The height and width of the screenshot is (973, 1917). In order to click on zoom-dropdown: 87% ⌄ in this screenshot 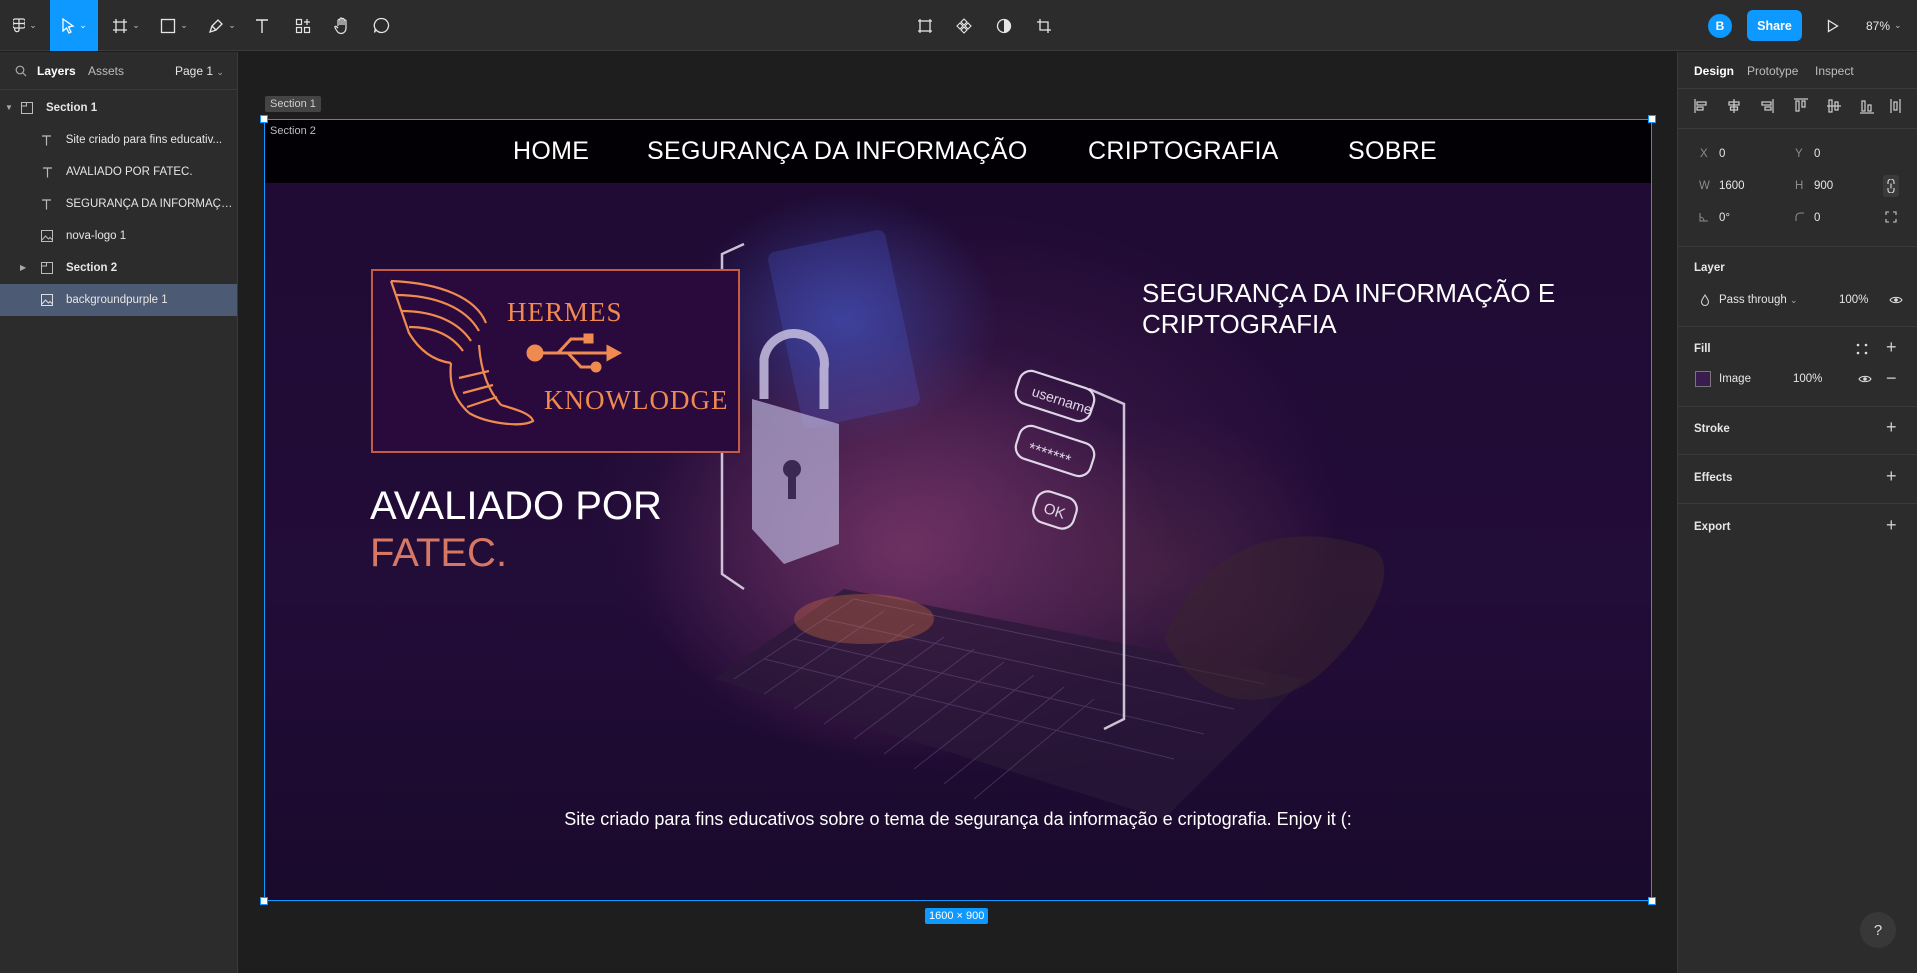, I will do `click(1884, 25)`.